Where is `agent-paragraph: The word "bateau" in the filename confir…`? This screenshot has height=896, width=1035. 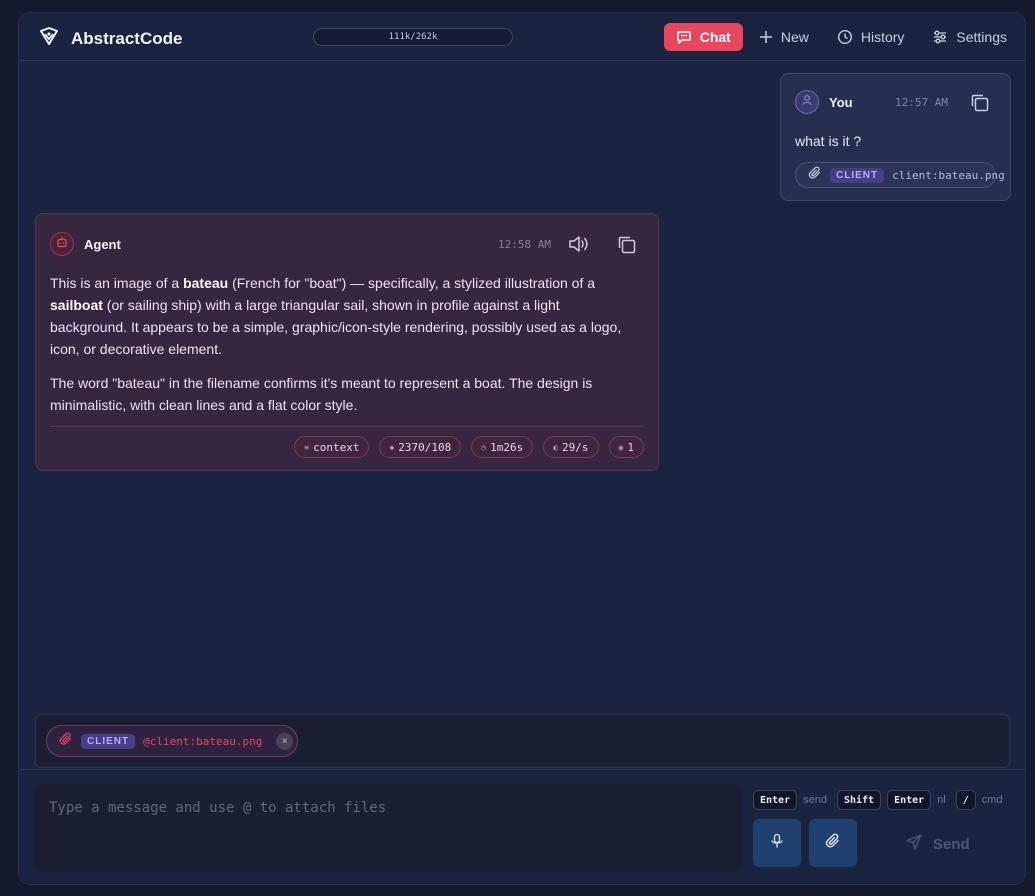
agent-paragraph: The word "bateau" in the filename confir… is located at coordinates (321, 394).